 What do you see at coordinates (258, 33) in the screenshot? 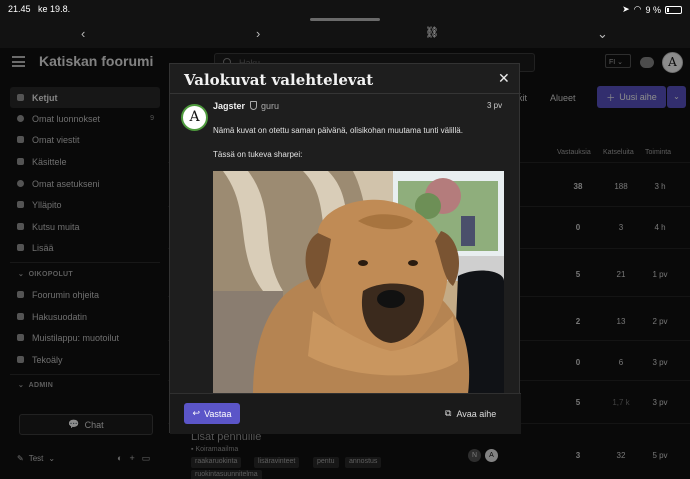
I see `forward-icon: ›` at bounding box center [258, 33].